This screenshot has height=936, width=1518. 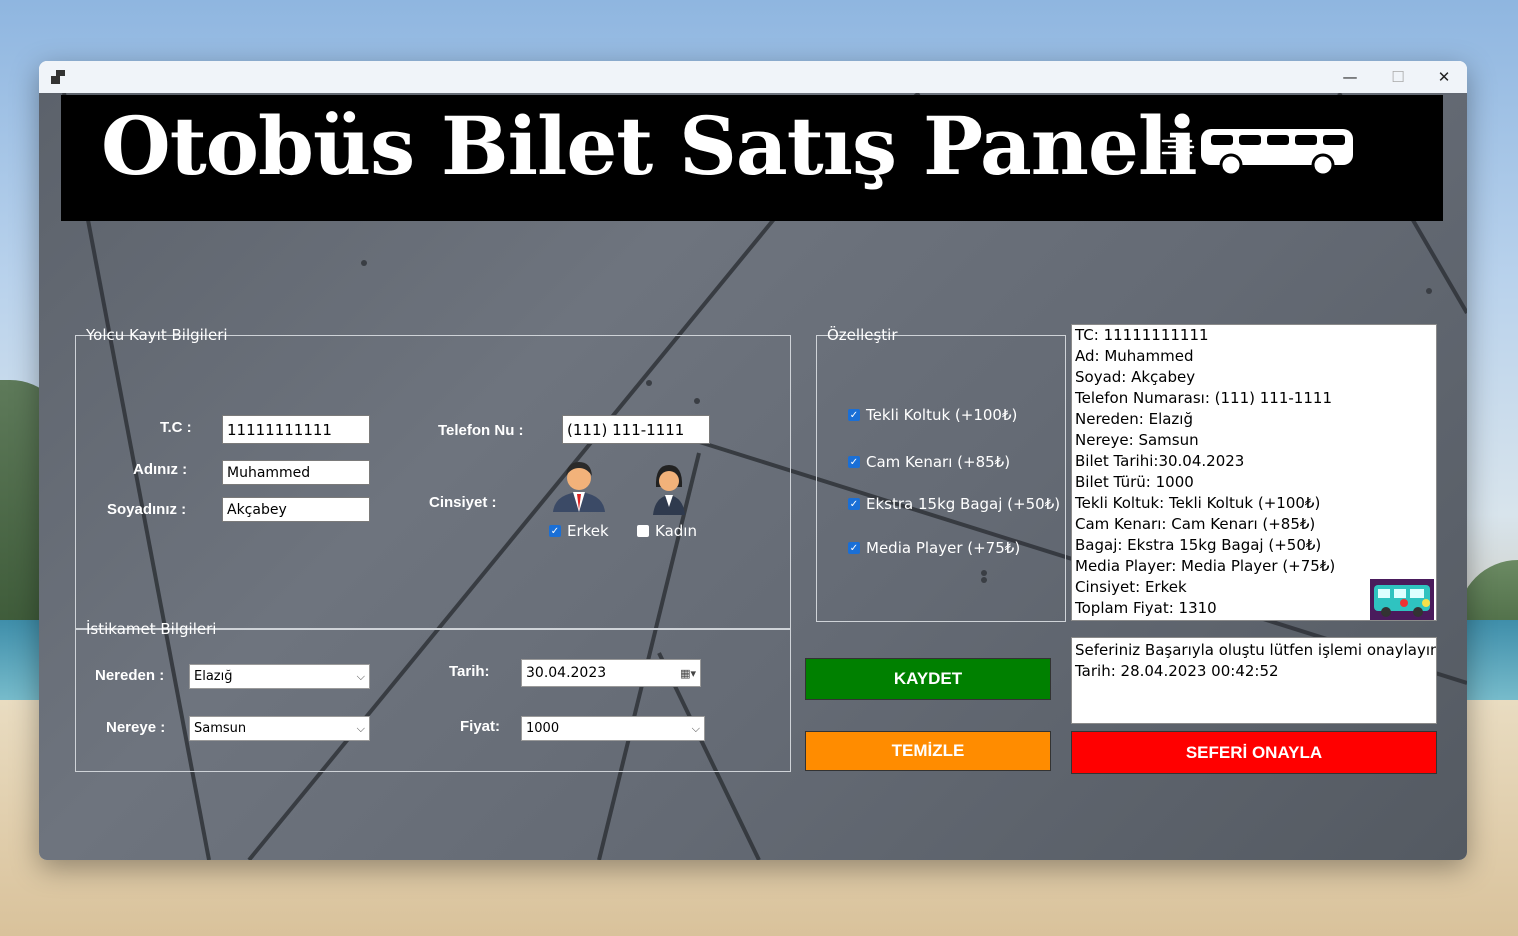 I want to click on surname-input: Akçabey, so click(x=296, y=509).